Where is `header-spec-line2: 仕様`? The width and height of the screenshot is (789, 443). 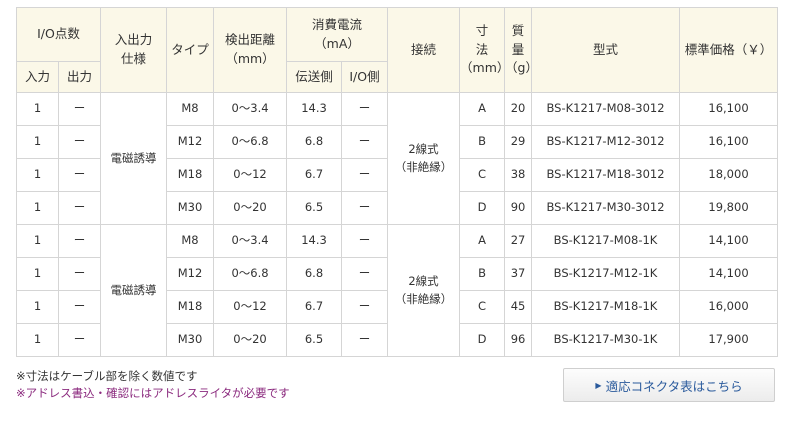 header-spec-line2: 仕様 is located at coordinates (133, 58).